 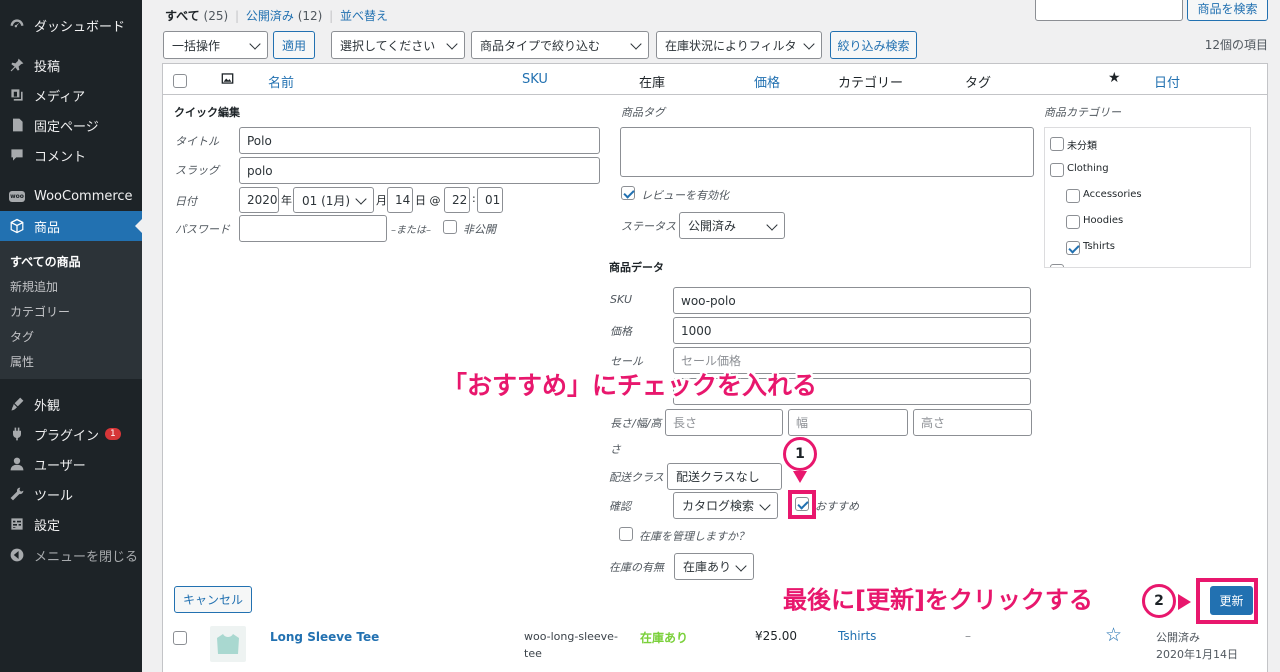 I want to click on visibility-select: カタログ検索, so click(x=725, y=505).